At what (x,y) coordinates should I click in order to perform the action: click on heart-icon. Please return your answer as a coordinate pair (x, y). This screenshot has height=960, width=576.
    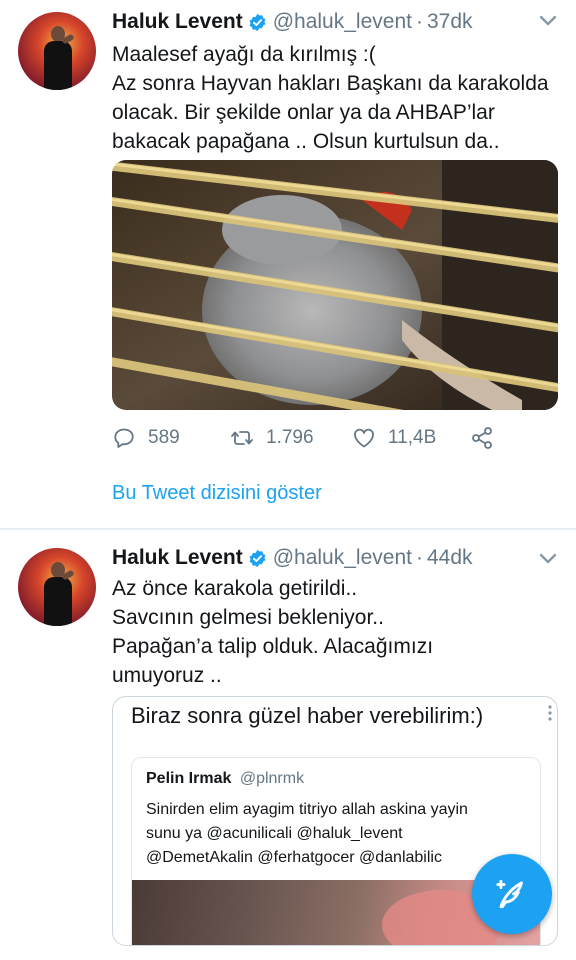
    Looking at the image, I should click on (364, 438).